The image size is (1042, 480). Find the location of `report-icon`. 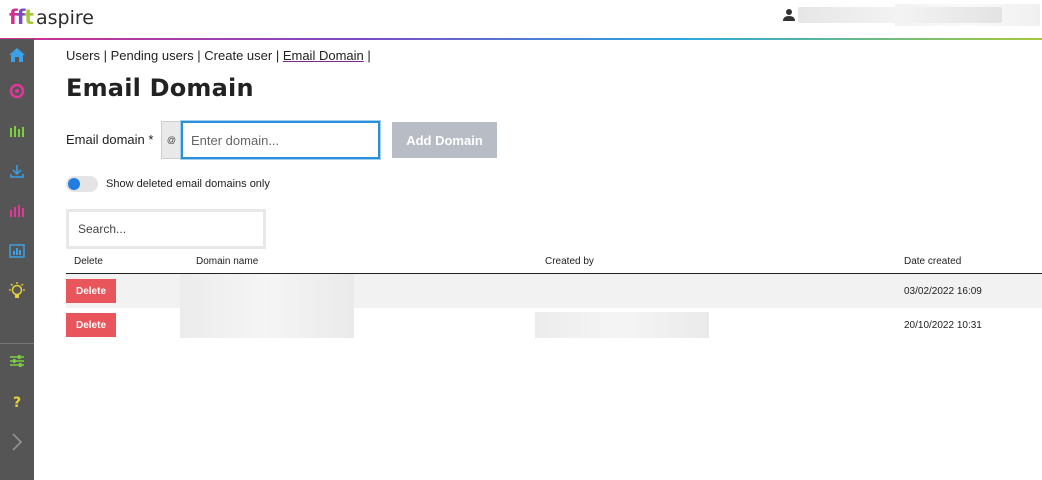

report-icon is located at coordinates (17, 251).